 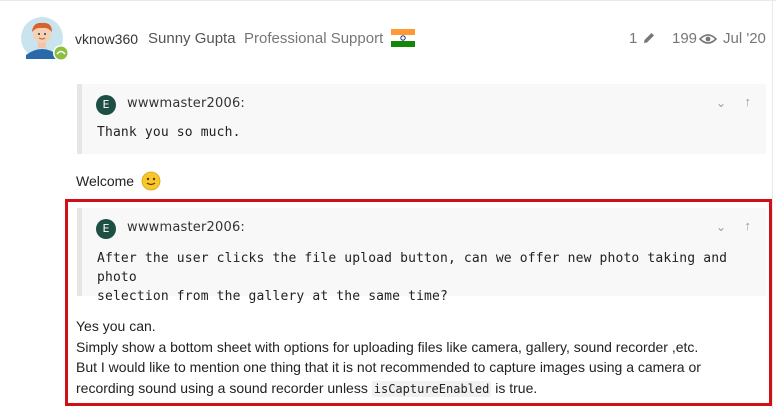 I want to click on welcome-text: Welcome, so click(x=105, y=181).